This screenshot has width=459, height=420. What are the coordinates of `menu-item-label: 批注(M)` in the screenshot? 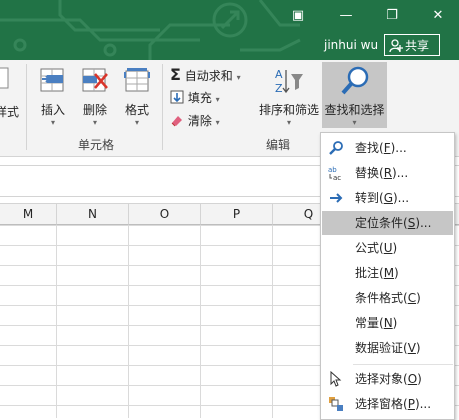 It's located at (377, 273).